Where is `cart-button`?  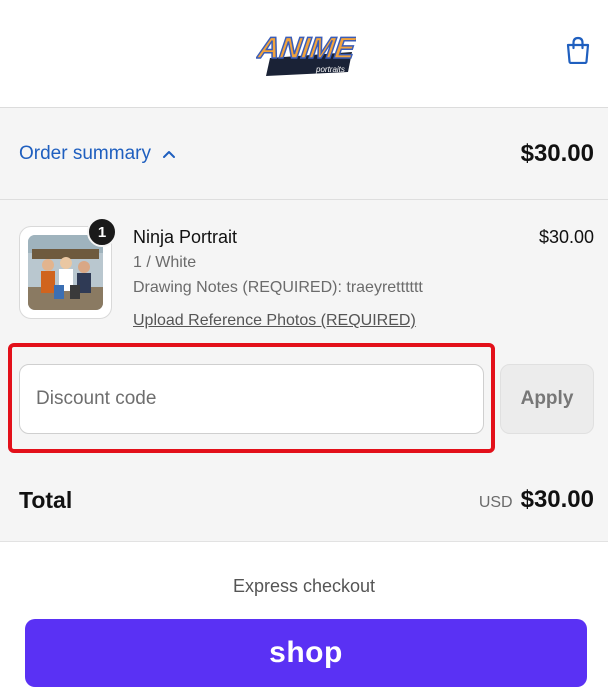
cart-button is located at coordinates (578, 50).